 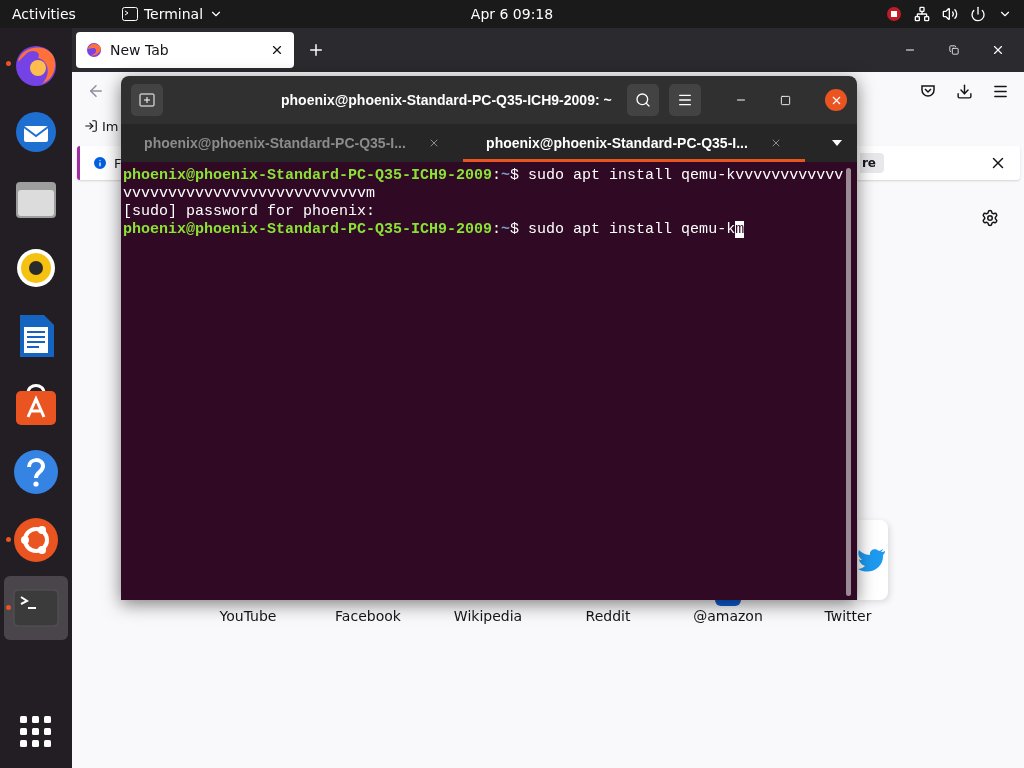 I want to click on bookmark-label: Im, so click(x=110, y=126).